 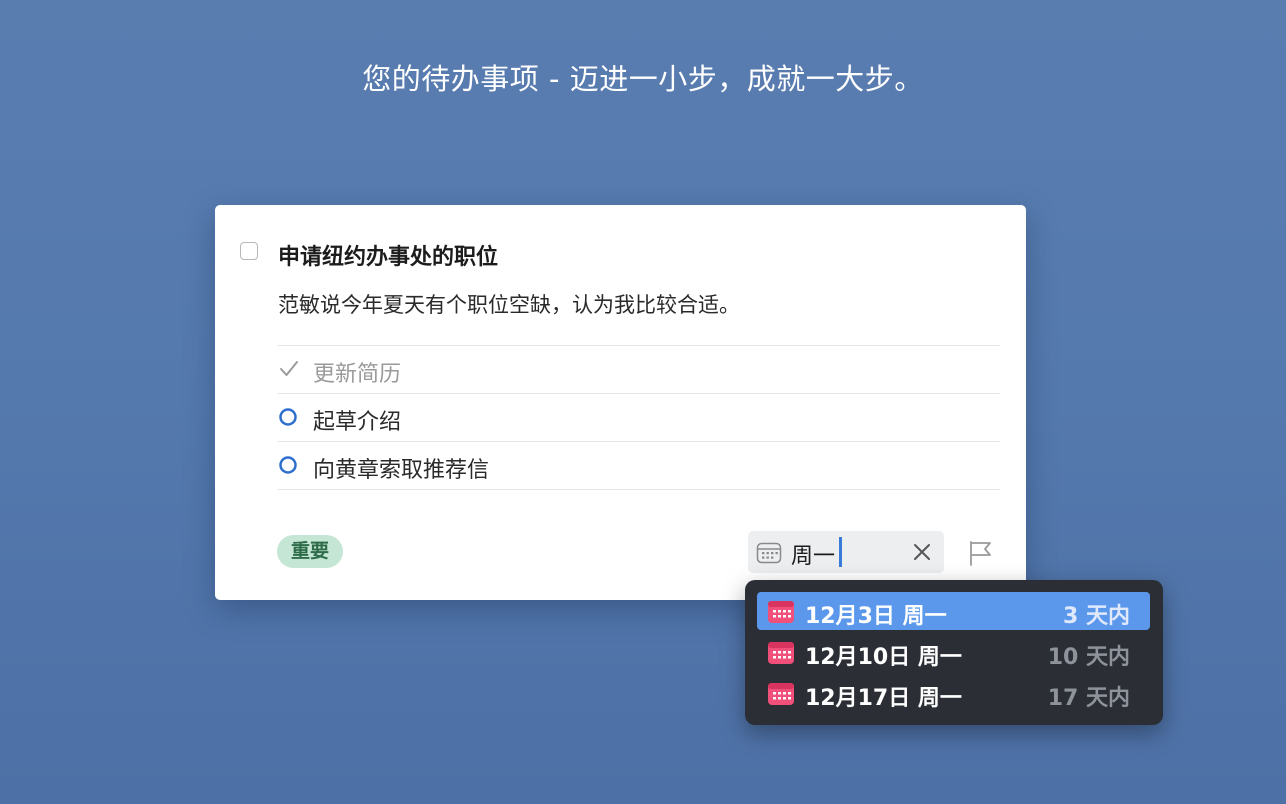 I want to click on task-checkbox, so click(x=249, y=251).